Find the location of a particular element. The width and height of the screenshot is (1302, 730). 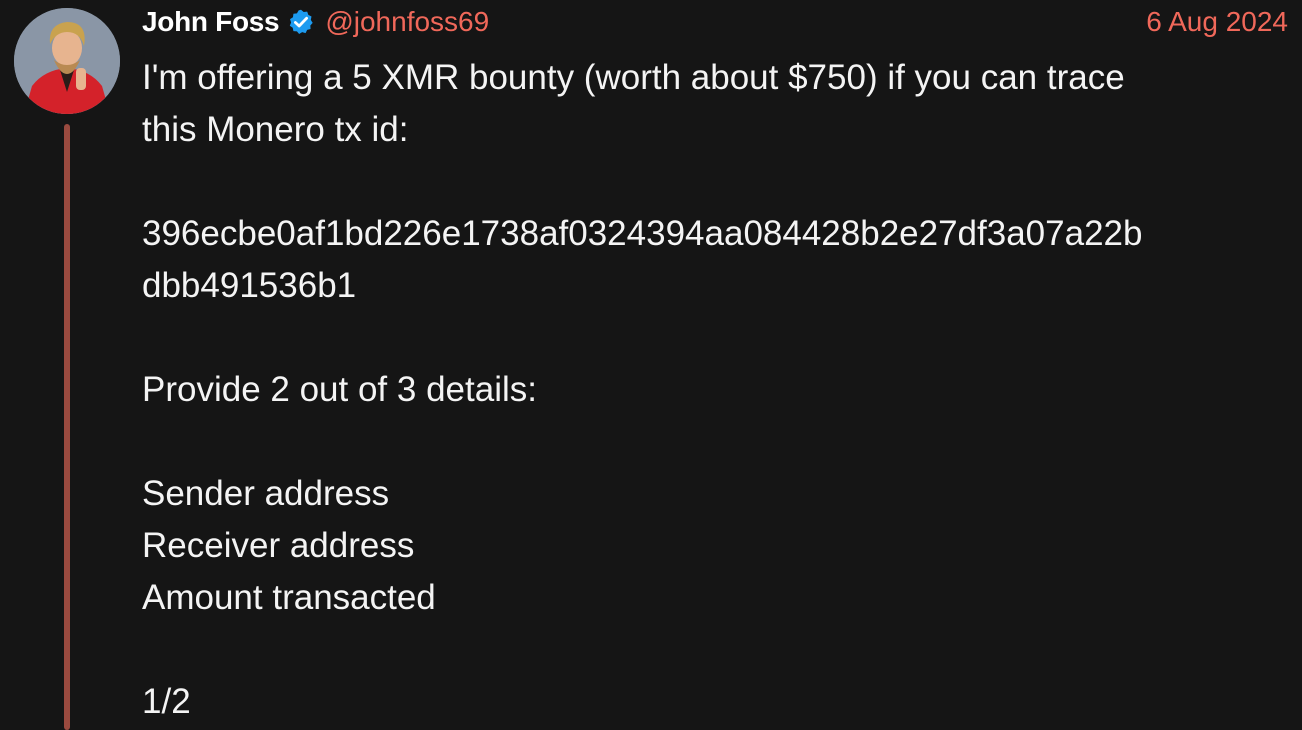

tweet-header: John Foss @johnfoss69 is located at coordinates (315, 22).